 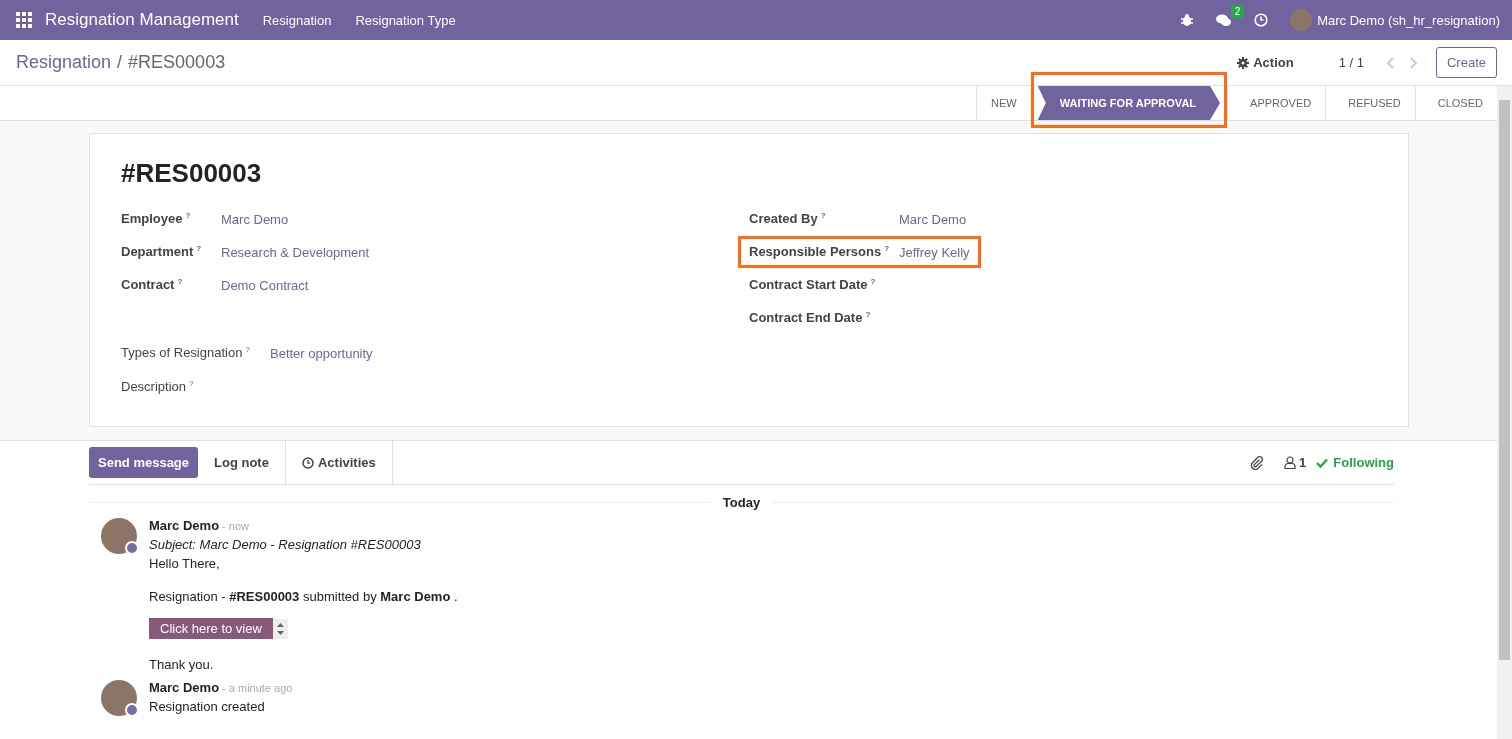 I want to click on message-time: - now, so click(x=235, y=526).